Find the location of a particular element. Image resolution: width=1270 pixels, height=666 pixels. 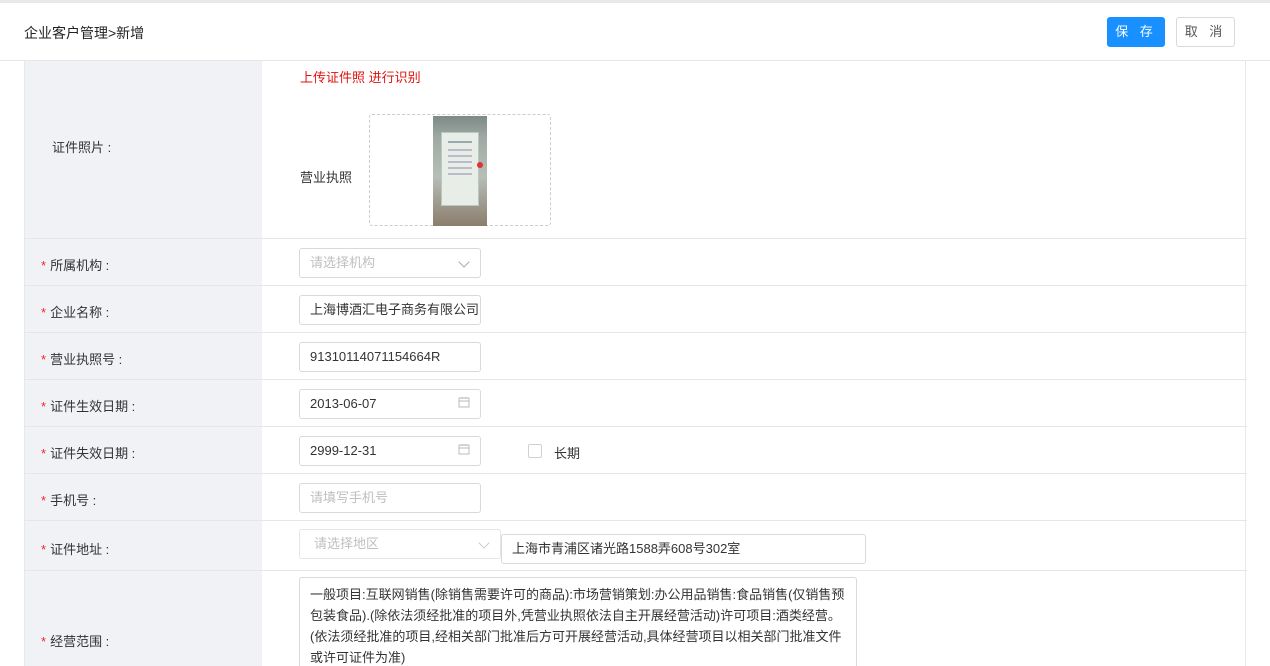

license-document is located at coordinates (460, 169).